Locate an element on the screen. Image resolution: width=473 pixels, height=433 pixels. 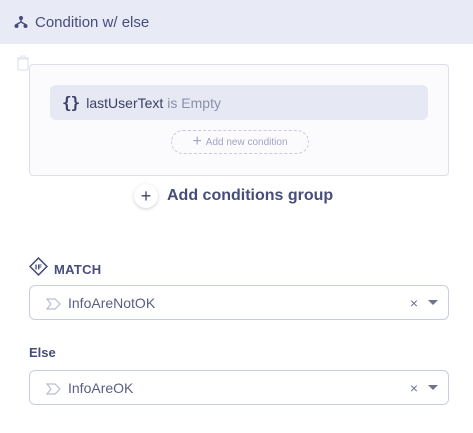
node-title: Condition w/ else is located at coordinates (92, 22).